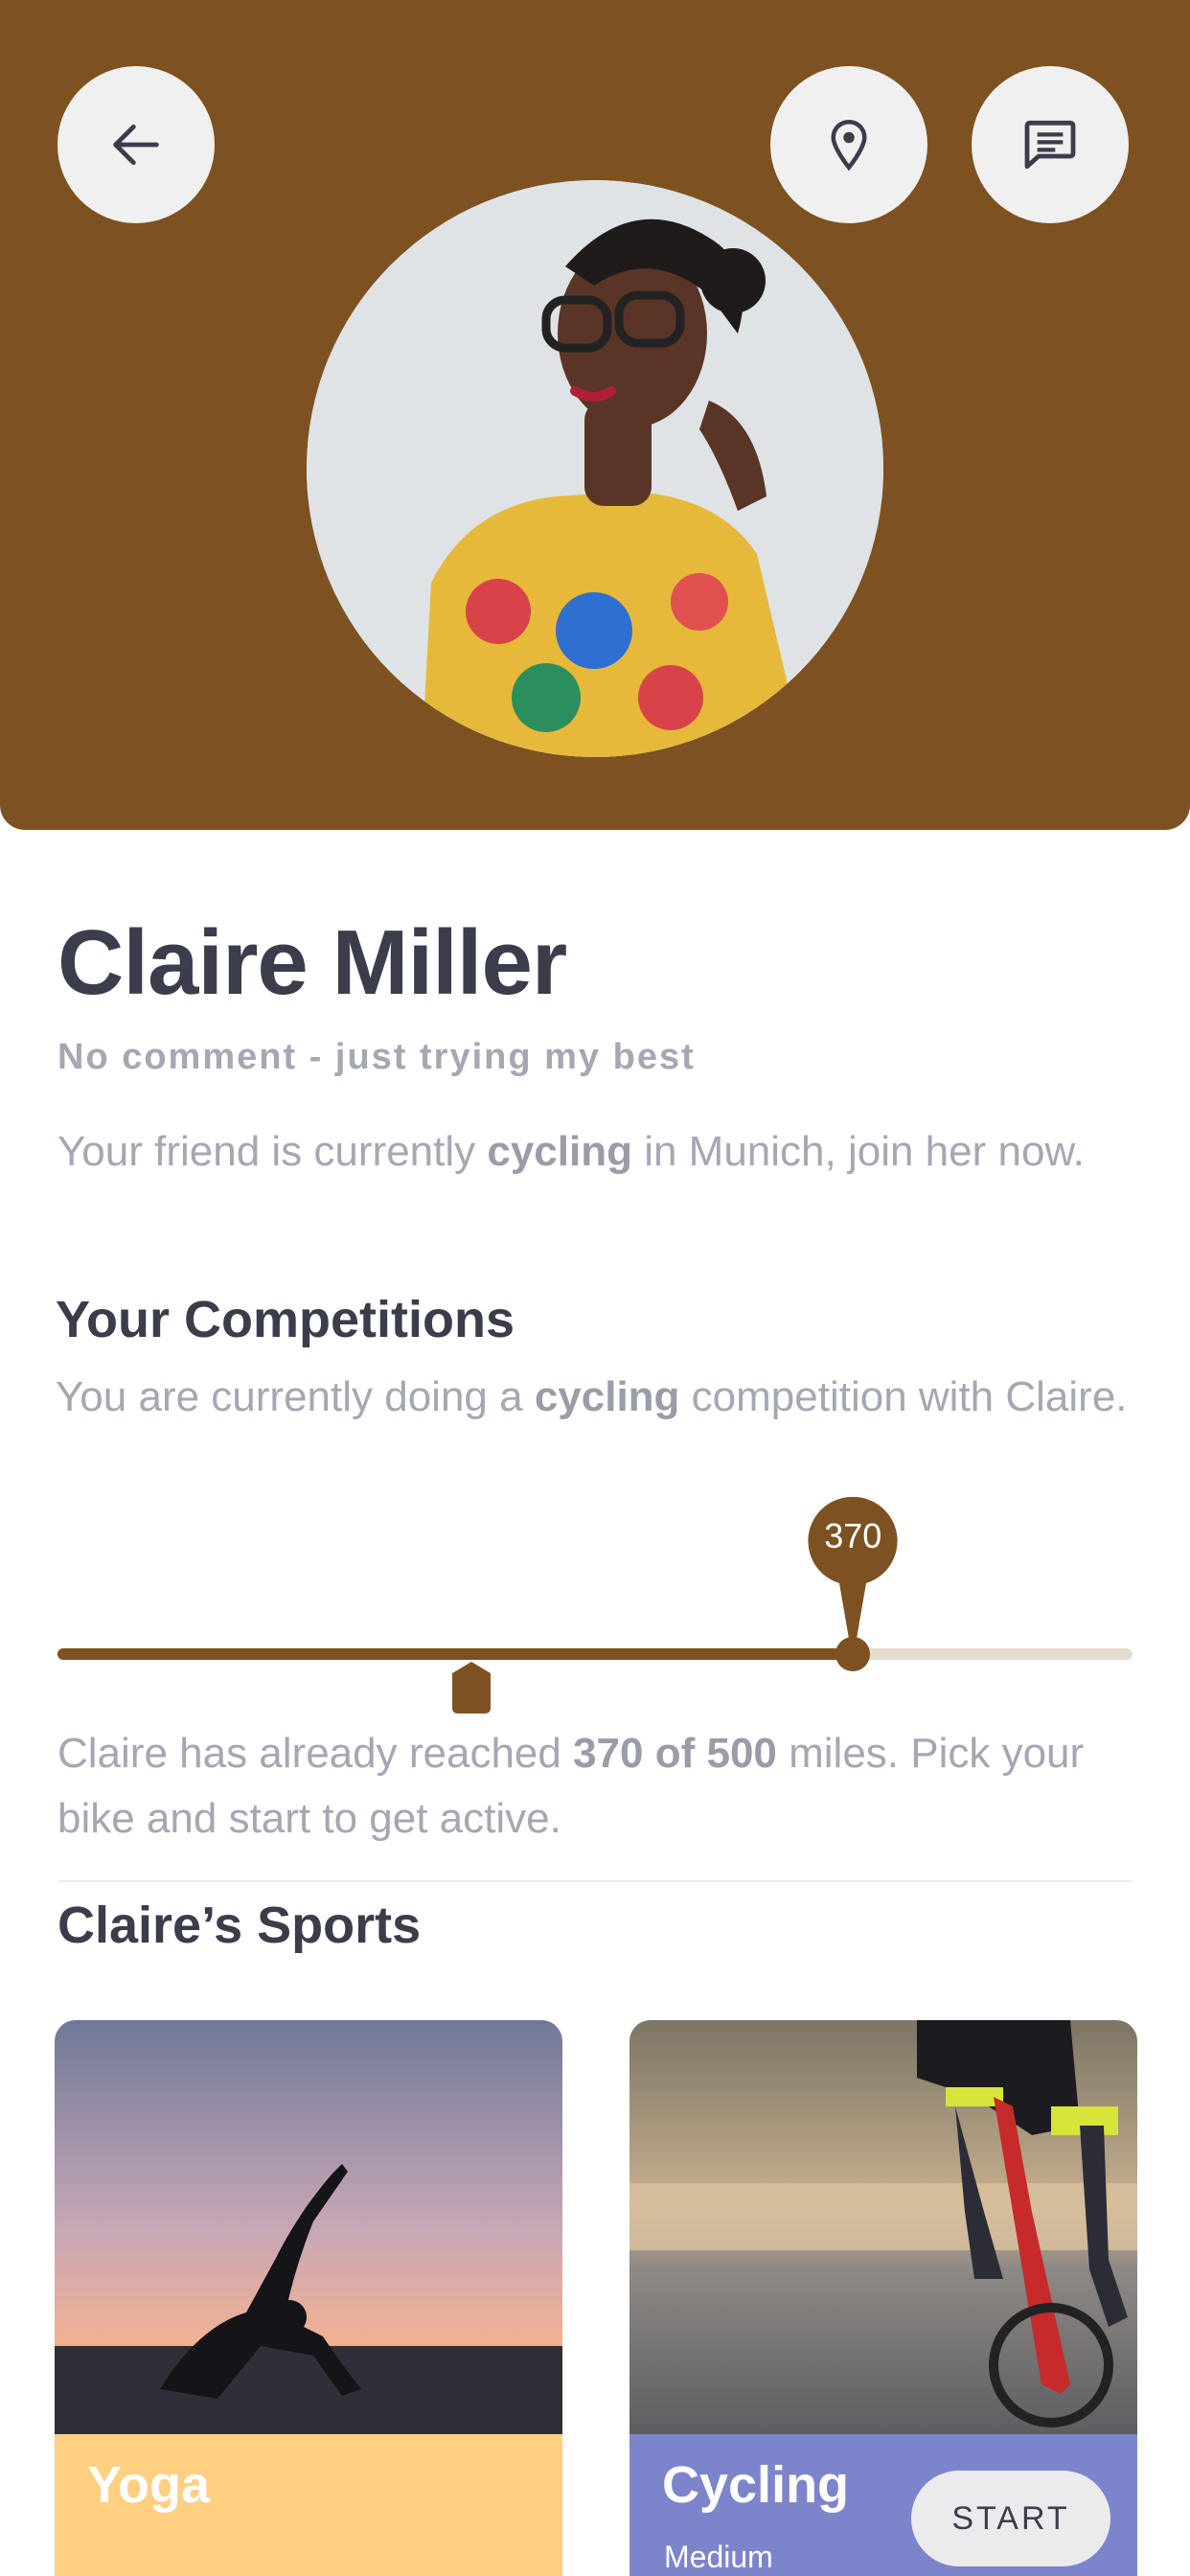  What do you see at coordinates (286, 1319) in the screenshot?
I see `competitions-title: Your Competitions` at bounding box center [286, 1319].